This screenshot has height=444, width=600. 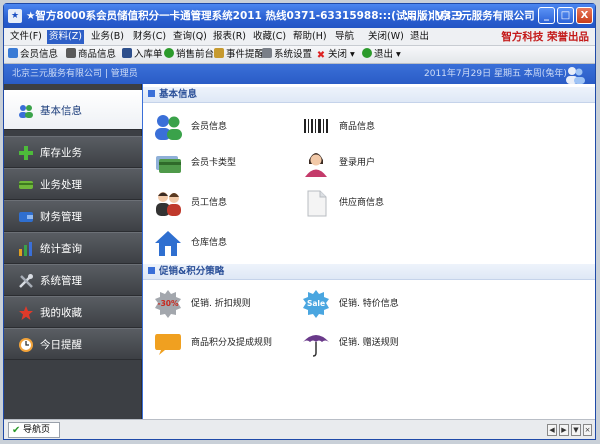 I want to click on check-icon: ✔, so click(x=16, y=430).